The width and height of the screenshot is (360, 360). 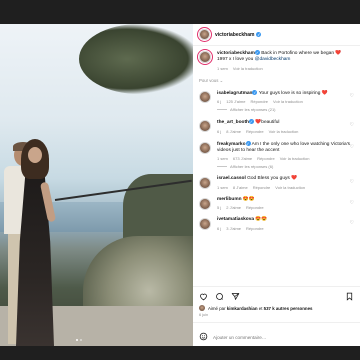 I want to click on photo-tree, so click(x=136, y=59).